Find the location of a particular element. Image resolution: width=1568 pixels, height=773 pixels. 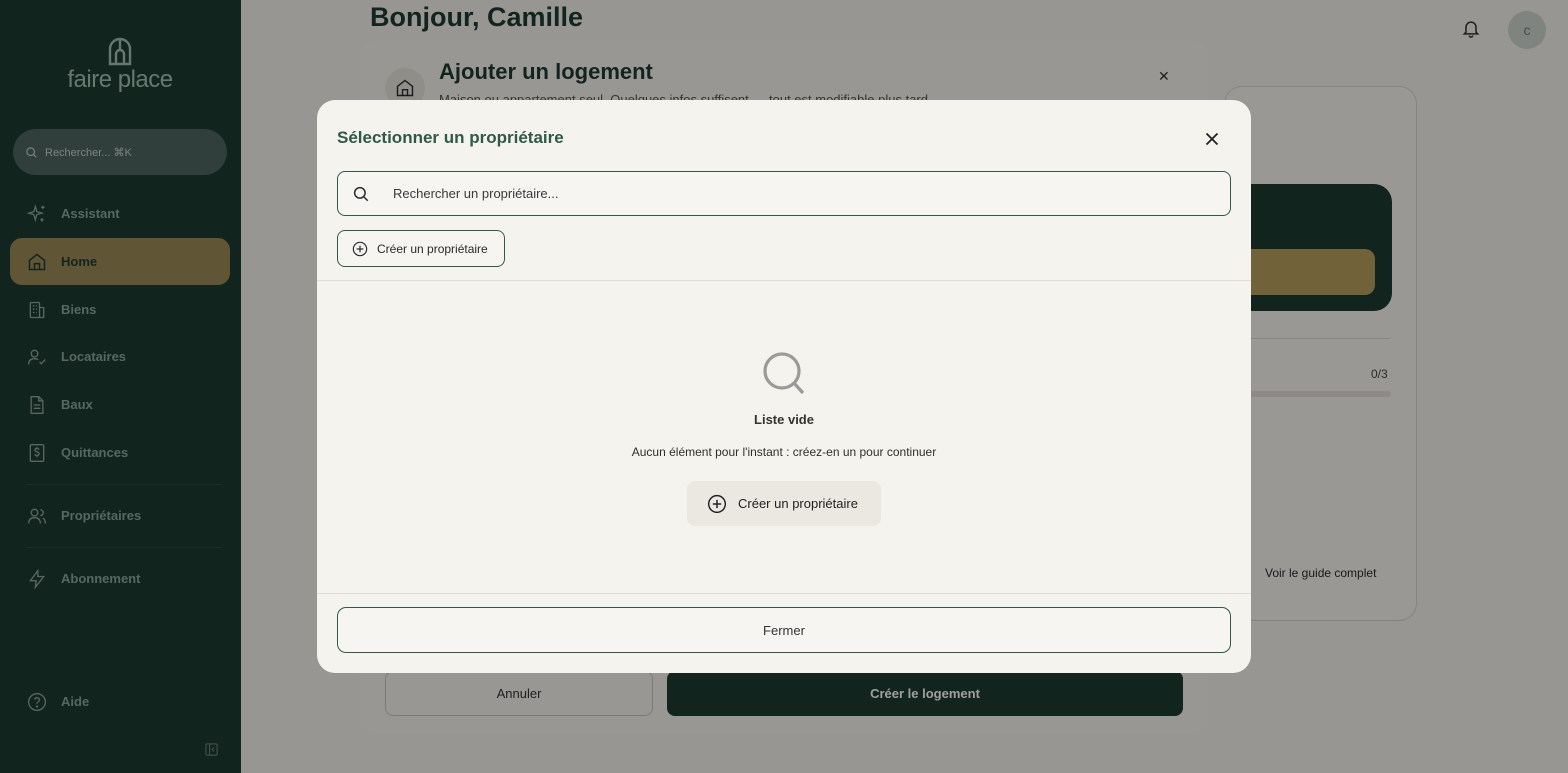

owner-search-input is located at coordinates (803, 193).